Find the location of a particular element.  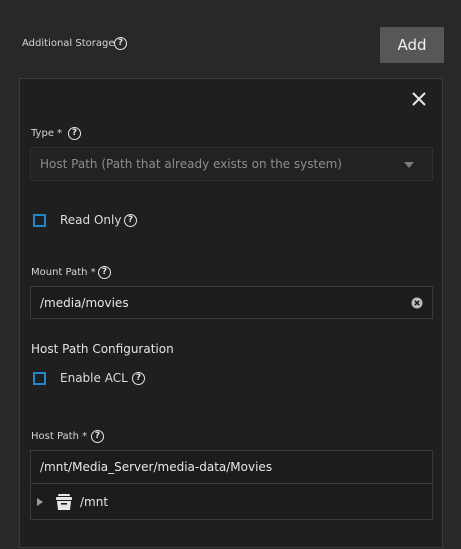

host-path-input: /mnt/Media_Server/media-data/Movies is located at coordinates (231, 467).